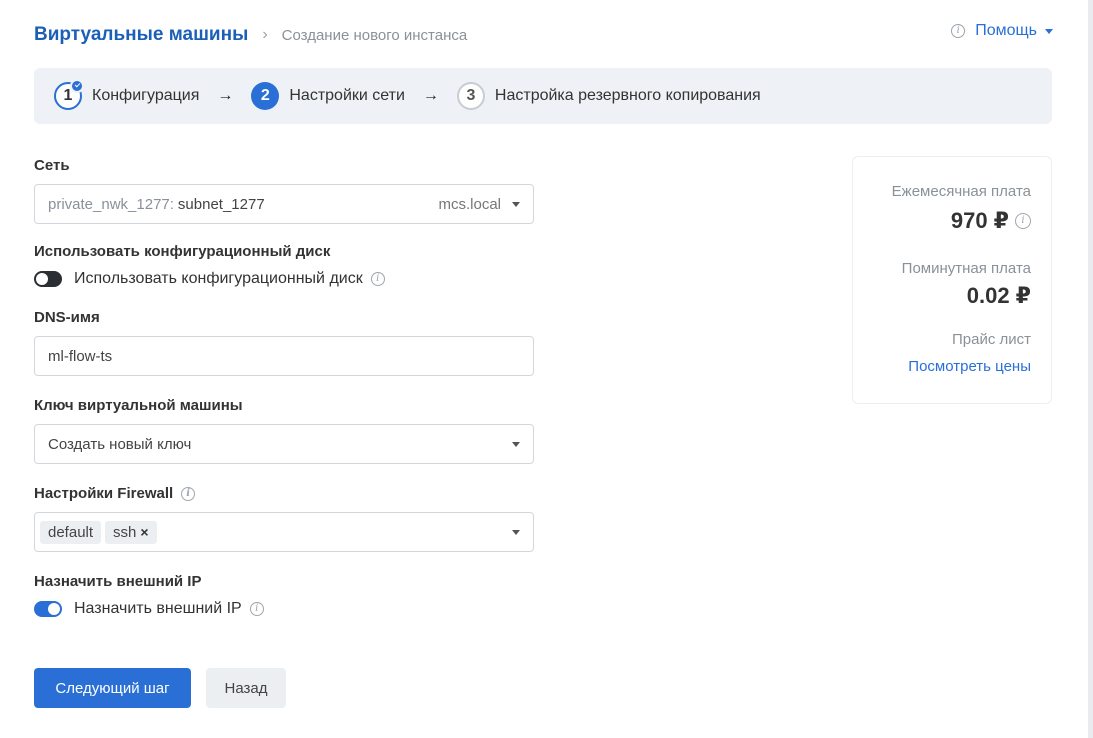  I want to click on network-select: private_nwk_1277: subnet_1277 mcs.local, so click(284, 204).